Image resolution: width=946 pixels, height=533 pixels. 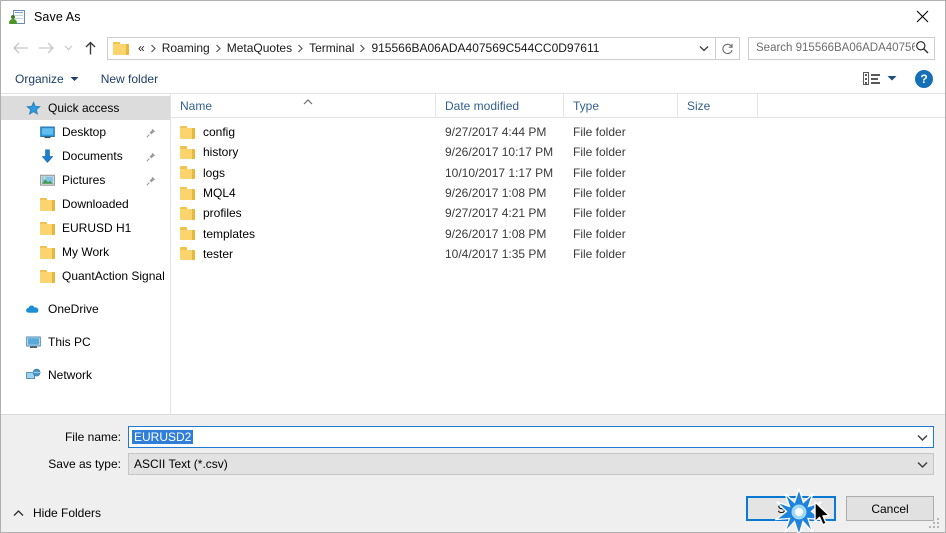 What do you see at coordinates (892, 78) in the screenshot?
I see `view-options-chevron-down-icon` at bounding box center [892, 78].